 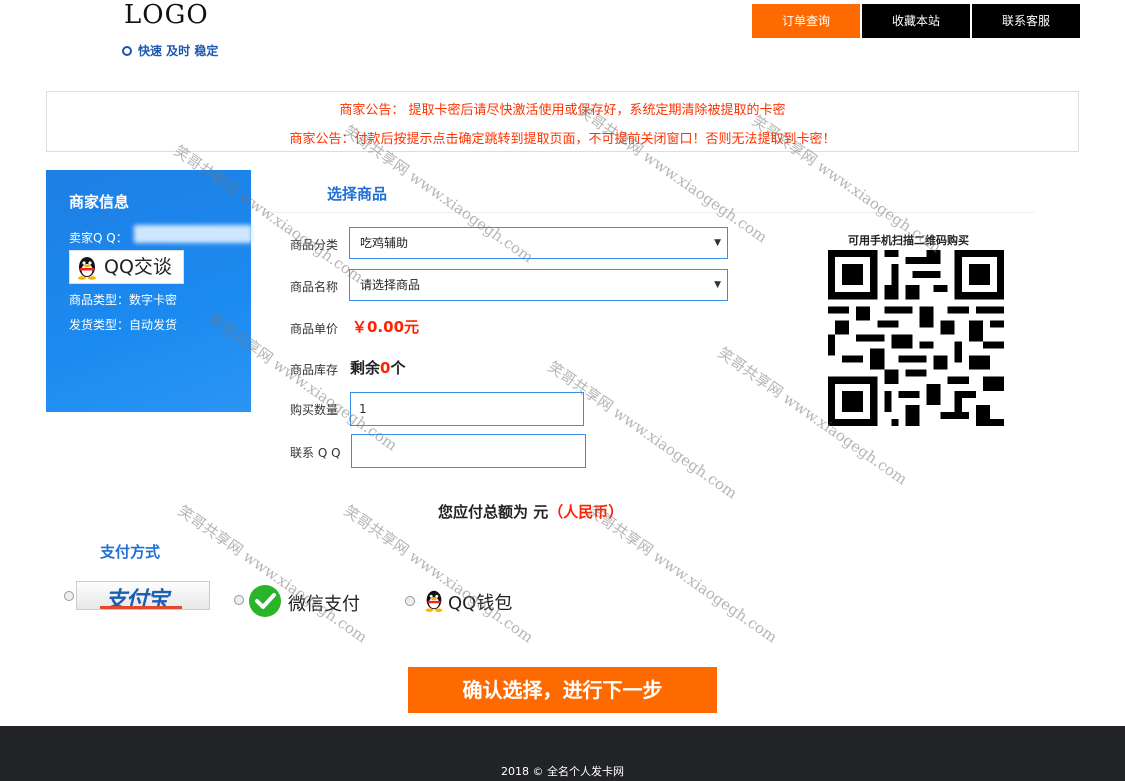 What do you see at coordinates (193, 234) in the screenshot?
I see `seller-qq-redacted` at bounding box center [193, 234].